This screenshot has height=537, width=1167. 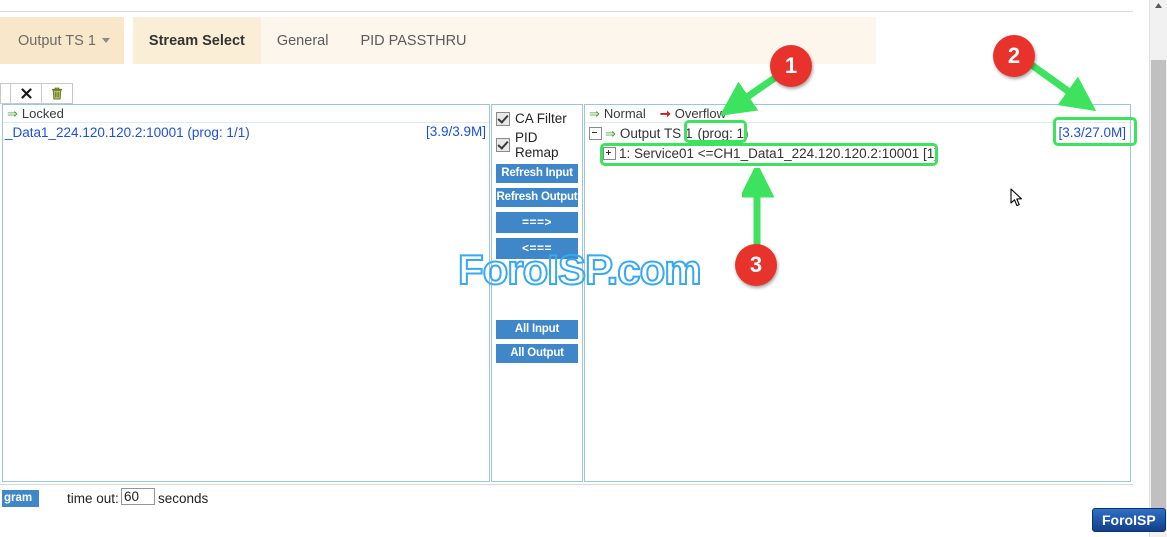 I want to click on list-toolbar, so click(x=36, y=93).